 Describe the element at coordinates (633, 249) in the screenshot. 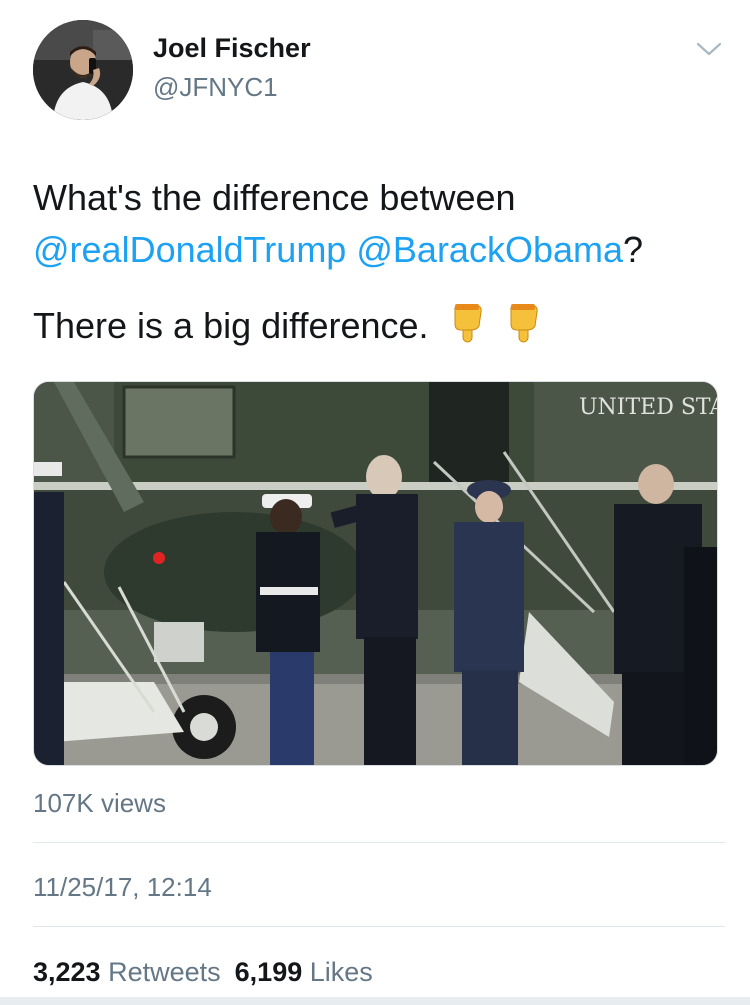

I see `question-mark: ?` at that location.